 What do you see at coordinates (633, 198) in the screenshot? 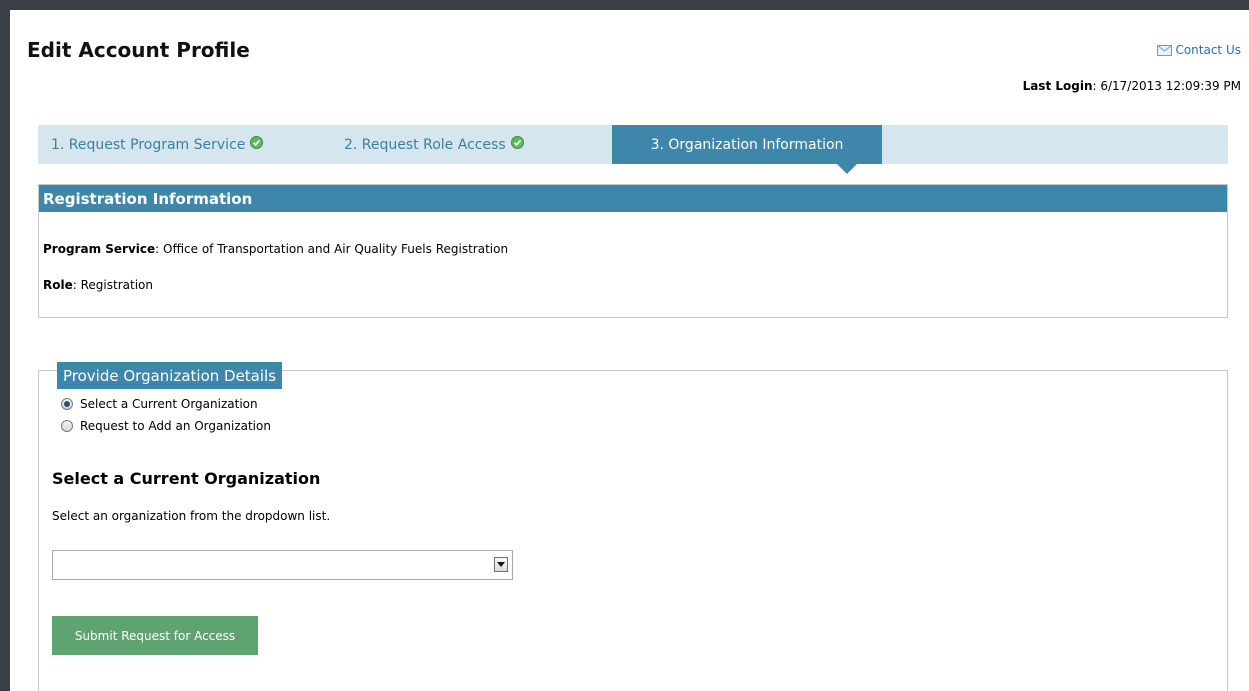
I see `registration-header: Registration Information` at bounding box center [633, 198].